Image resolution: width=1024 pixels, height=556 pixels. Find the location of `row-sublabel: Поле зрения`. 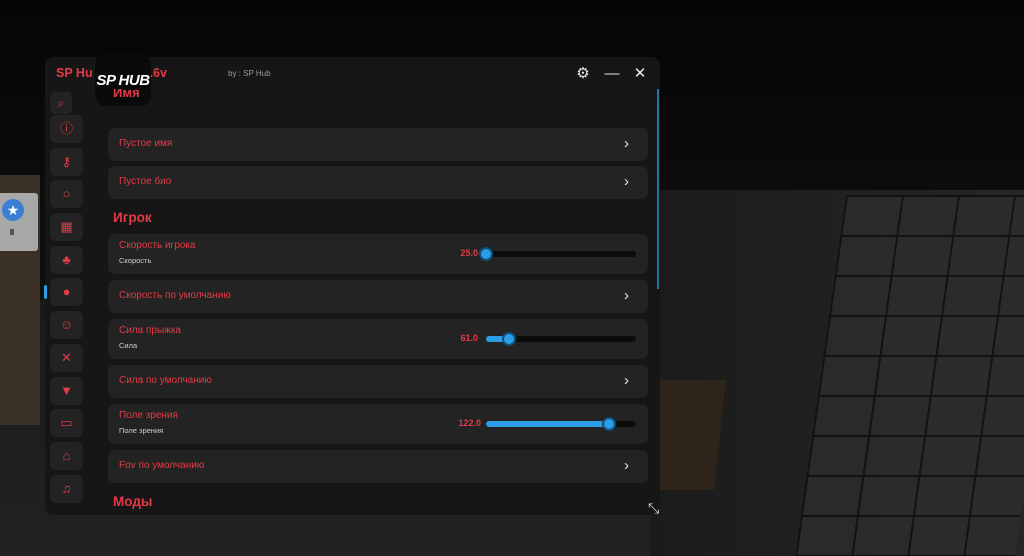

row-sublabel: Поле зрения is located at coordinates (141, 430).